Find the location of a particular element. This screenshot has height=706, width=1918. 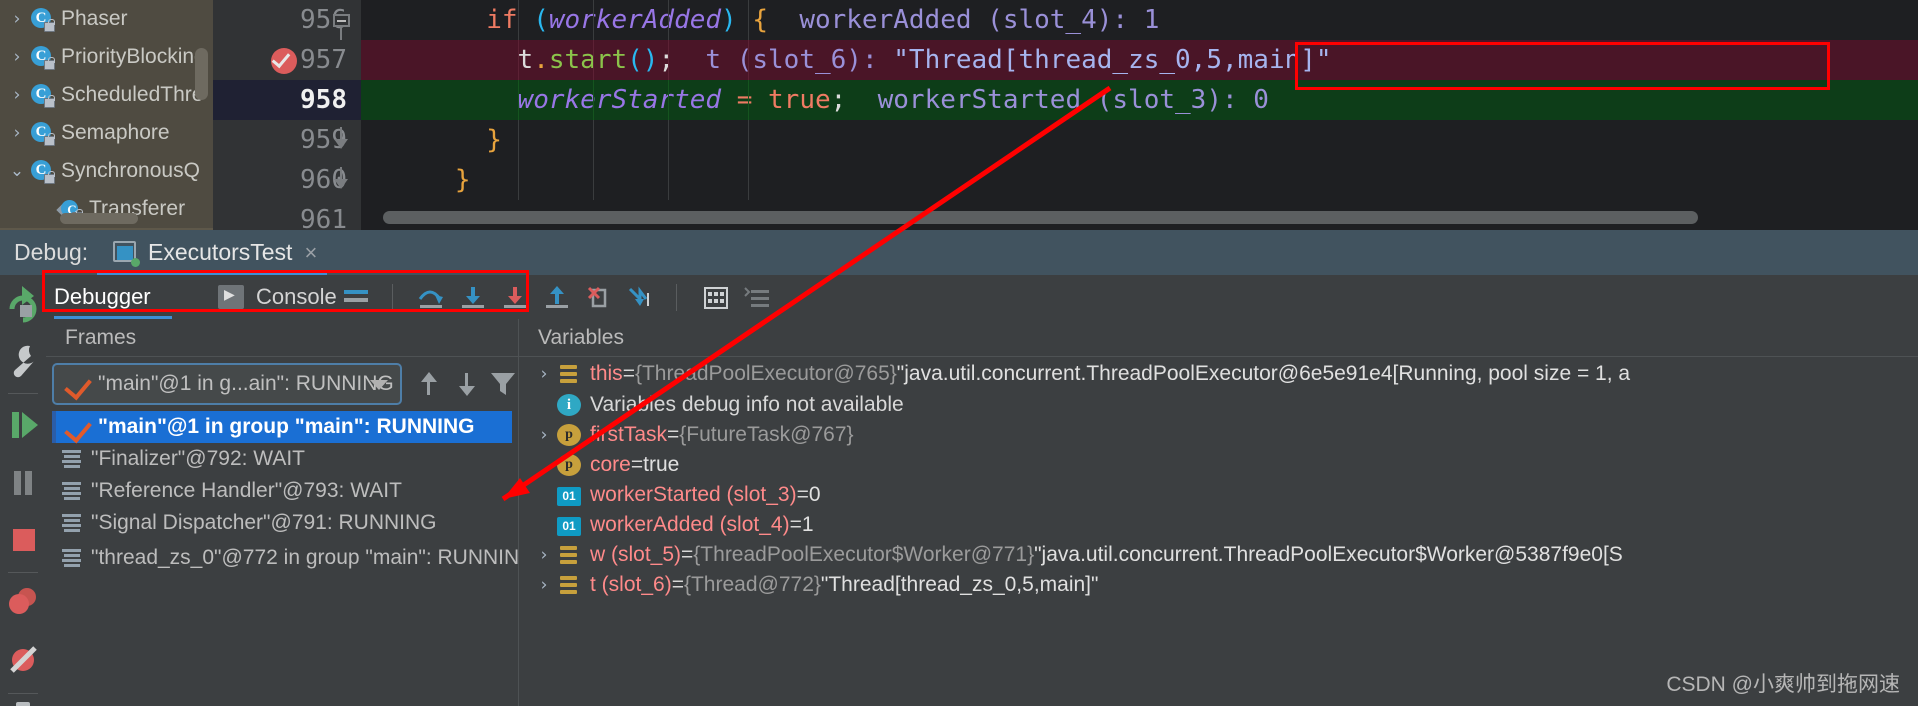

settings-list-icon is located at coordinates (758, 298).